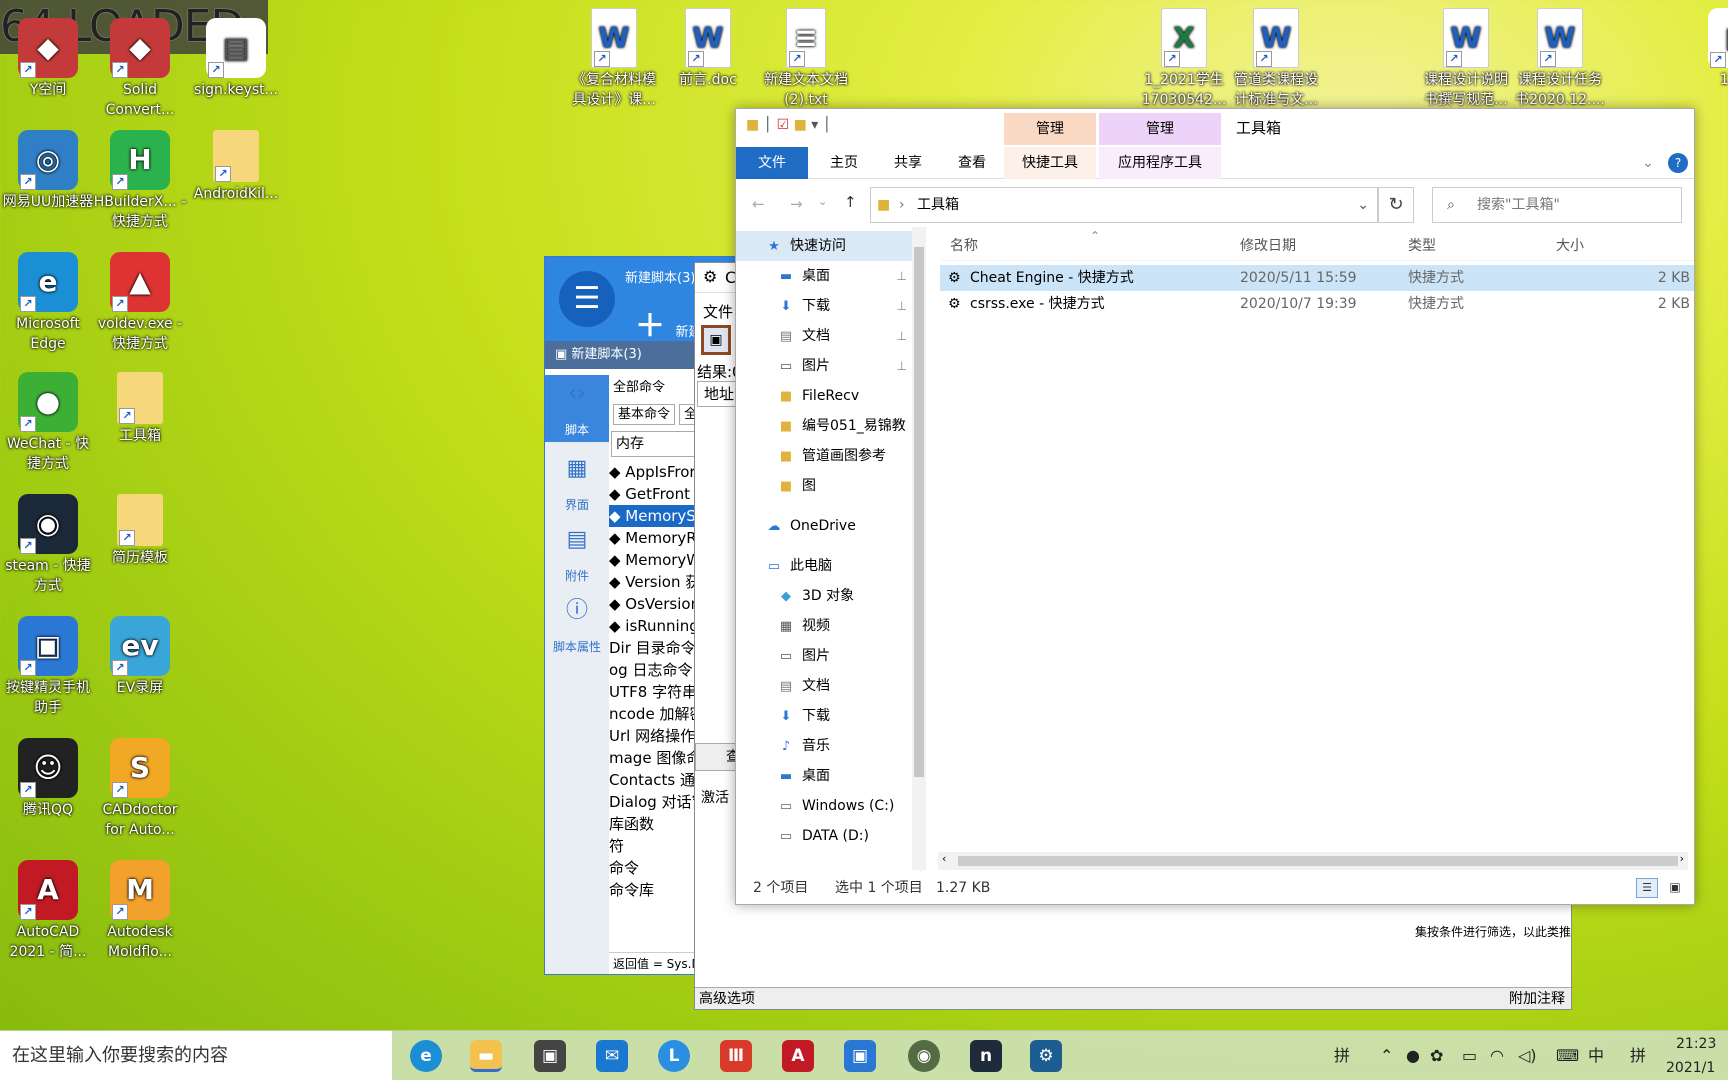 Image resolution: width=1728 pixels, height=1080 pixels. Describe the element at coordinates (1318, 861) in the screenshot. I see `hscroll-thumb` at that location.